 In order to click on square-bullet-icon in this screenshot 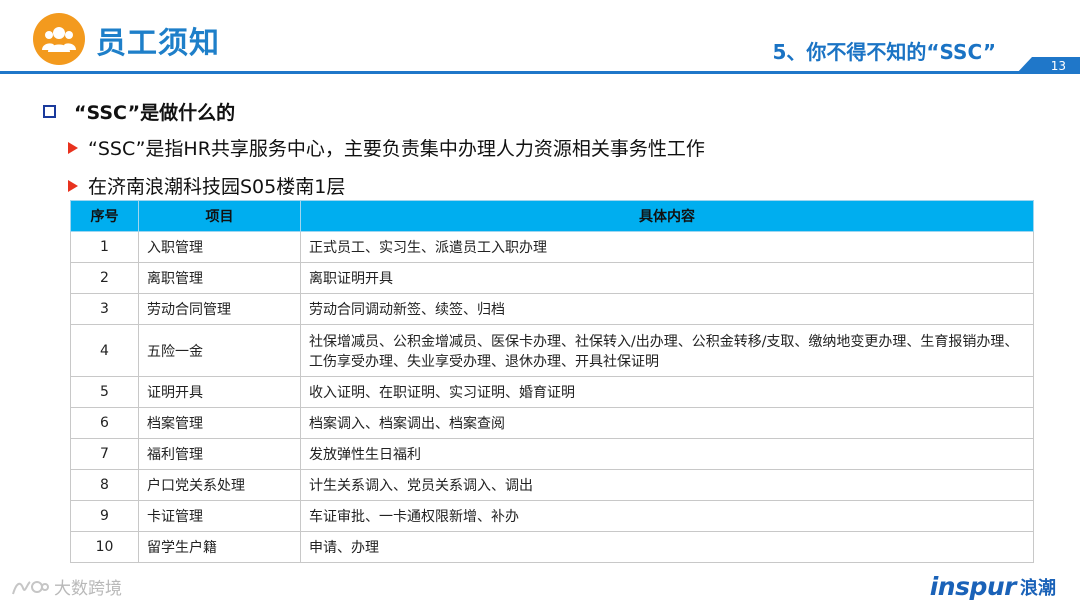, I will do `click(49, 111)`.